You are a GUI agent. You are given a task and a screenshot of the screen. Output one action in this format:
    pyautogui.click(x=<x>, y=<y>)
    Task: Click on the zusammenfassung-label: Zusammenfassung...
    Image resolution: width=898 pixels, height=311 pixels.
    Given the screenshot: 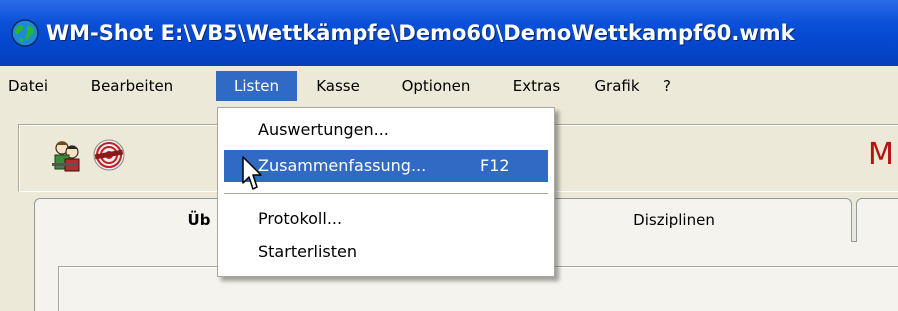 What is the action you would take?
    pyautogui.click(x=342, y=165)
    